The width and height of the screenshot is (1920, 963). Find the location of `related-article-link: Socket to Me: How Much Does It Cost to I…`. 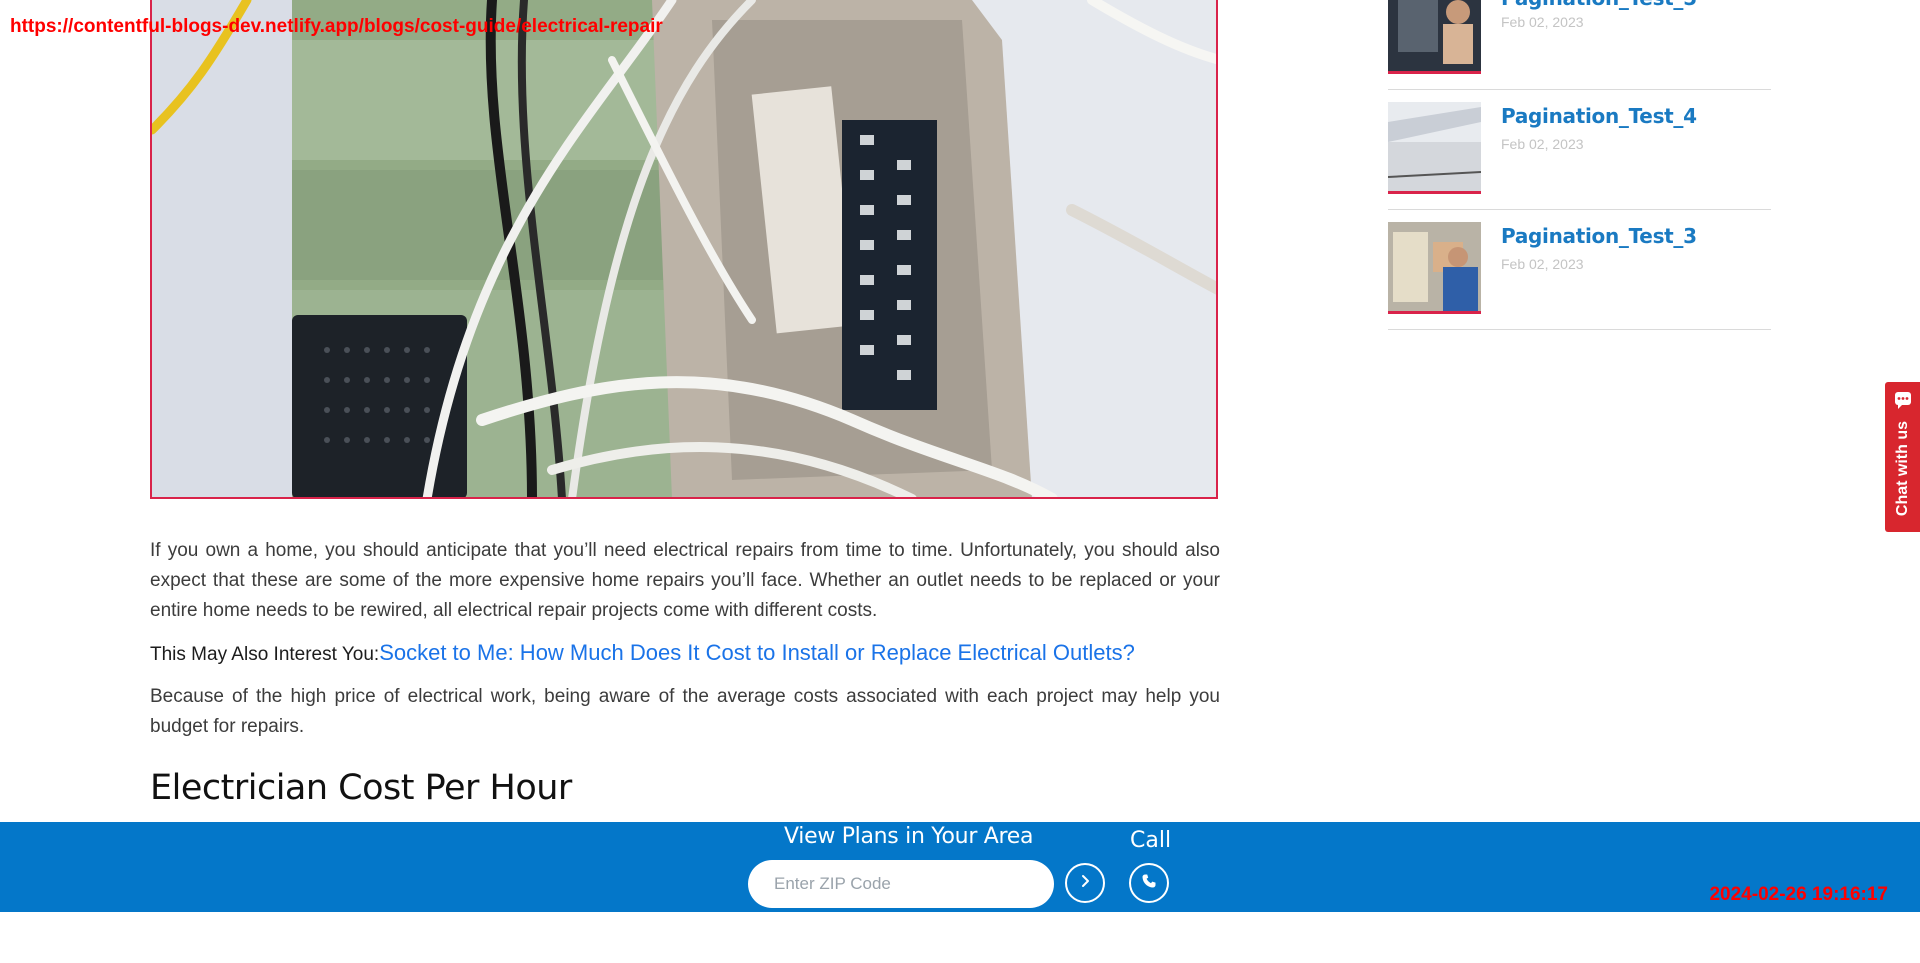

related-article-link: Socket to Me: How Much Does It Cost to I… is located at coordinates (757, 652).